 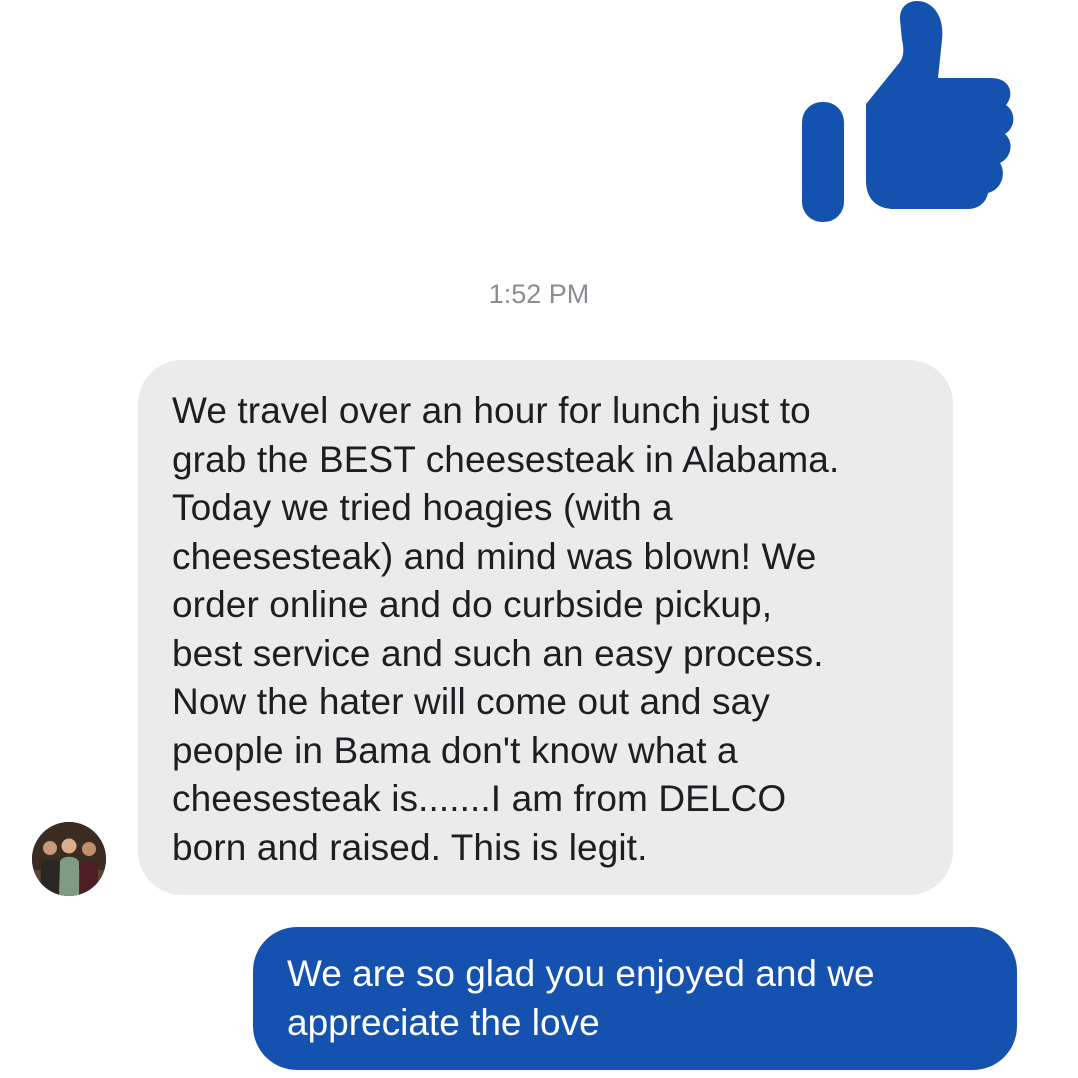 What do you see at coordinates (69, 859) in the screenshot?
I see `sender-avatar` at bounding box center [69, 859].